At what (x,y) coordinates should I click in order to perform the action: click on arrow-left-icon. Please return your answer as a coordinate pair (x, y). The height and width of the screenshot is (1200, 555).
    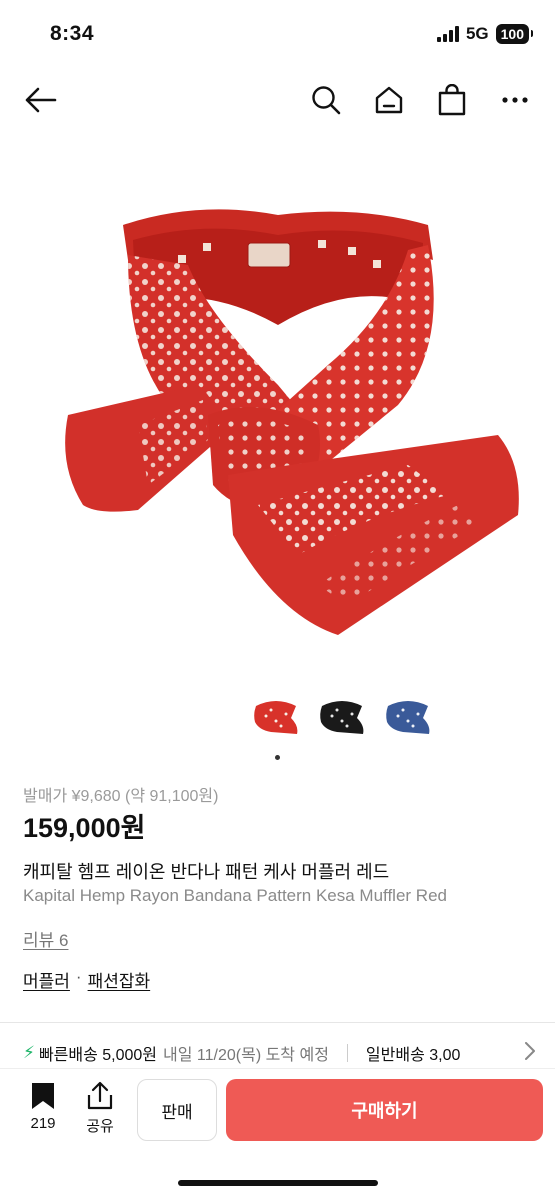
    Looking at the image, I should click on (41, 100).